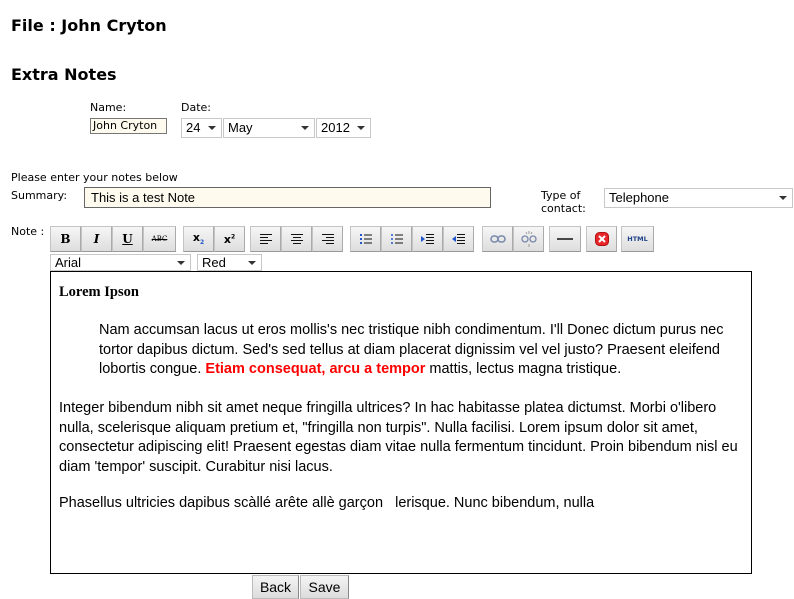 The height and width of the screenshot is (599, 794). What do you see at coordinates (39, 195) in the screenshot?
I see `summary-label: Summary:` at bounding box center [39, 195].